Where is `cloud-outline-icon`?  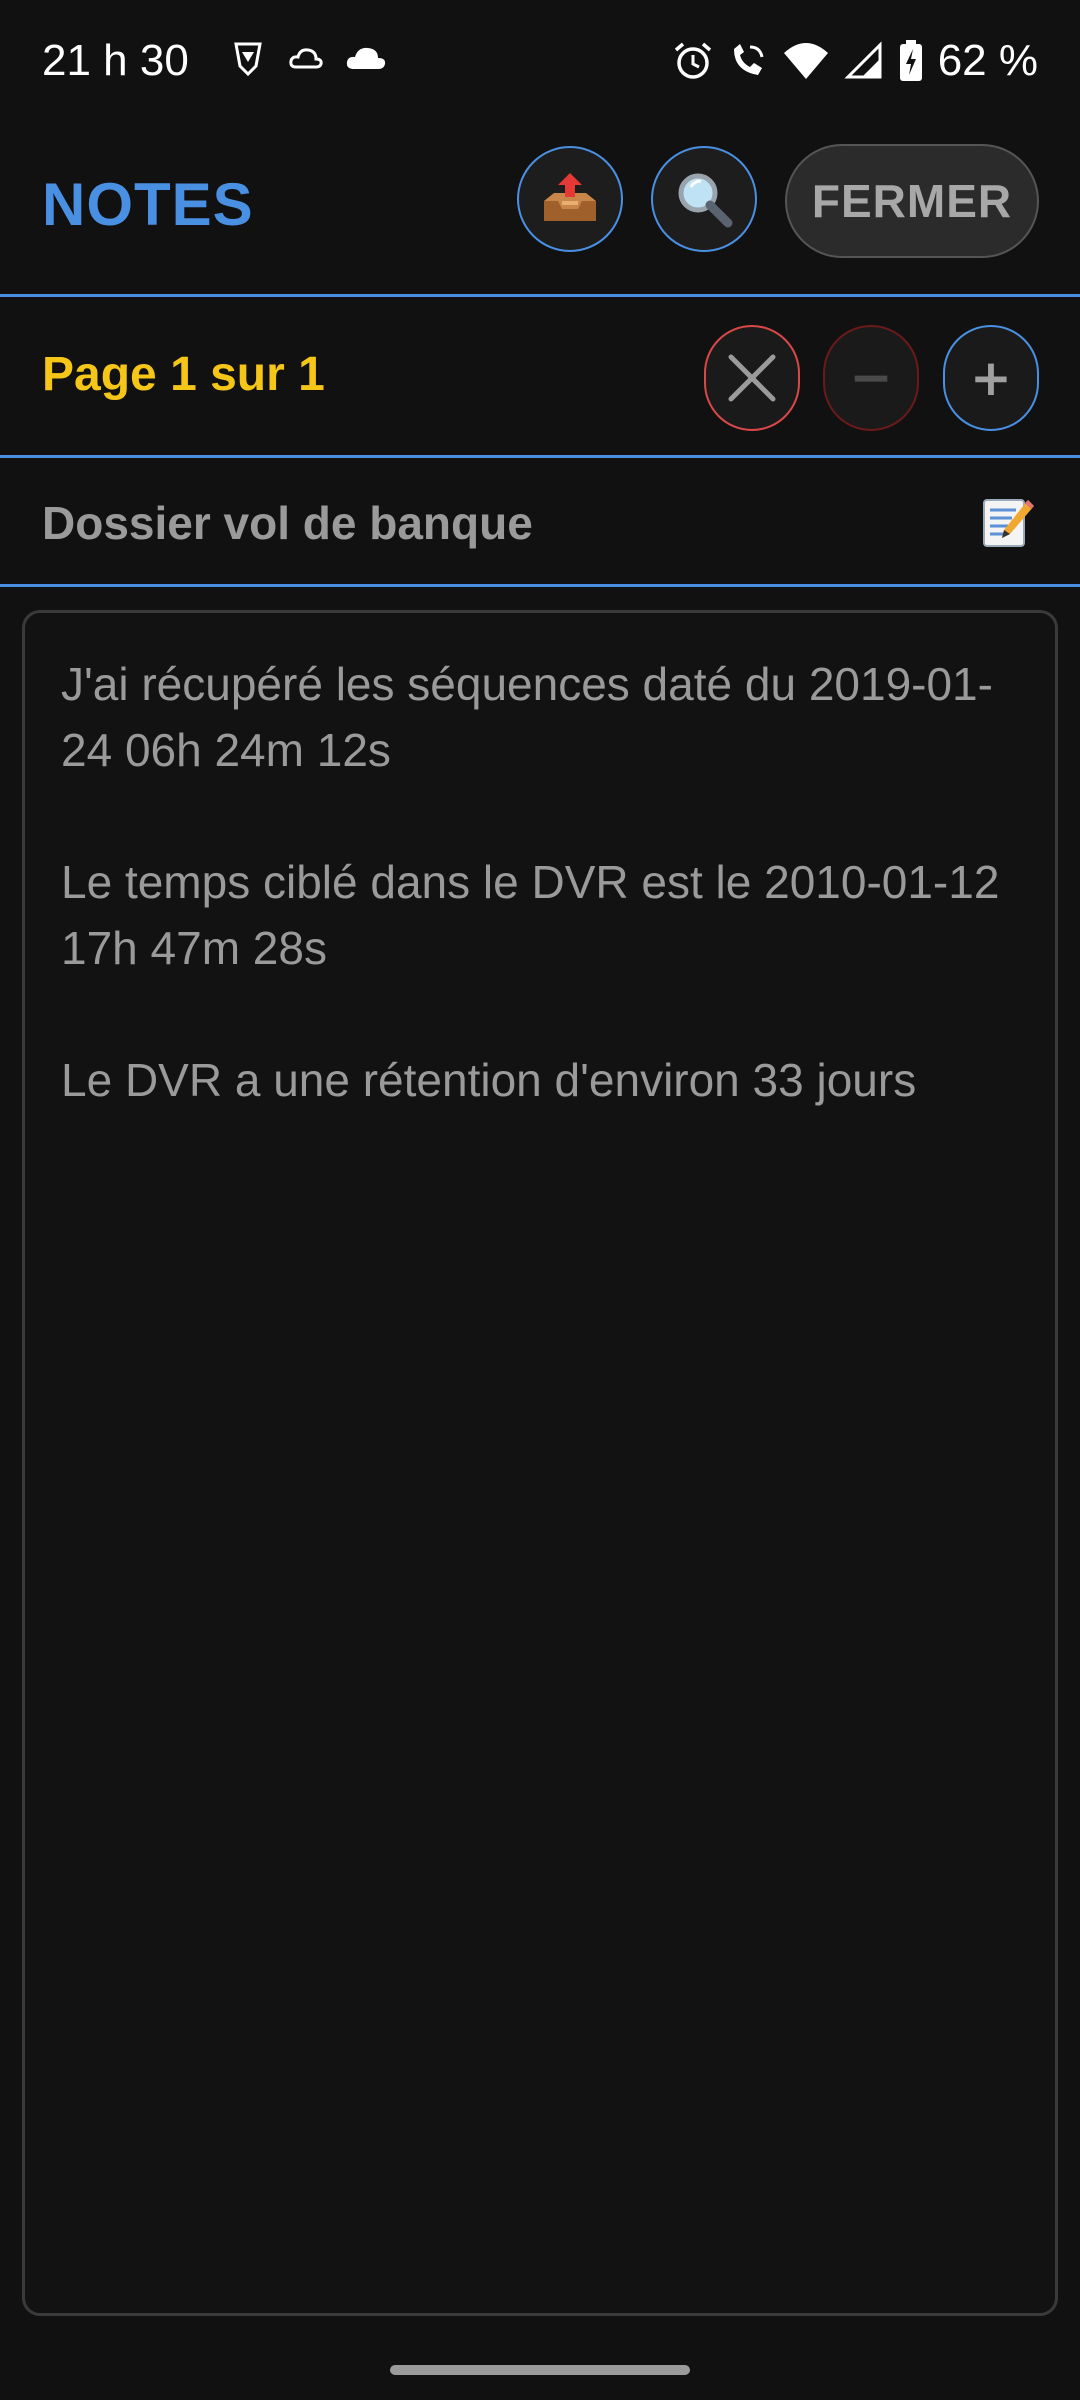
cloud-outline-icon is located at coordinates (306, 58).